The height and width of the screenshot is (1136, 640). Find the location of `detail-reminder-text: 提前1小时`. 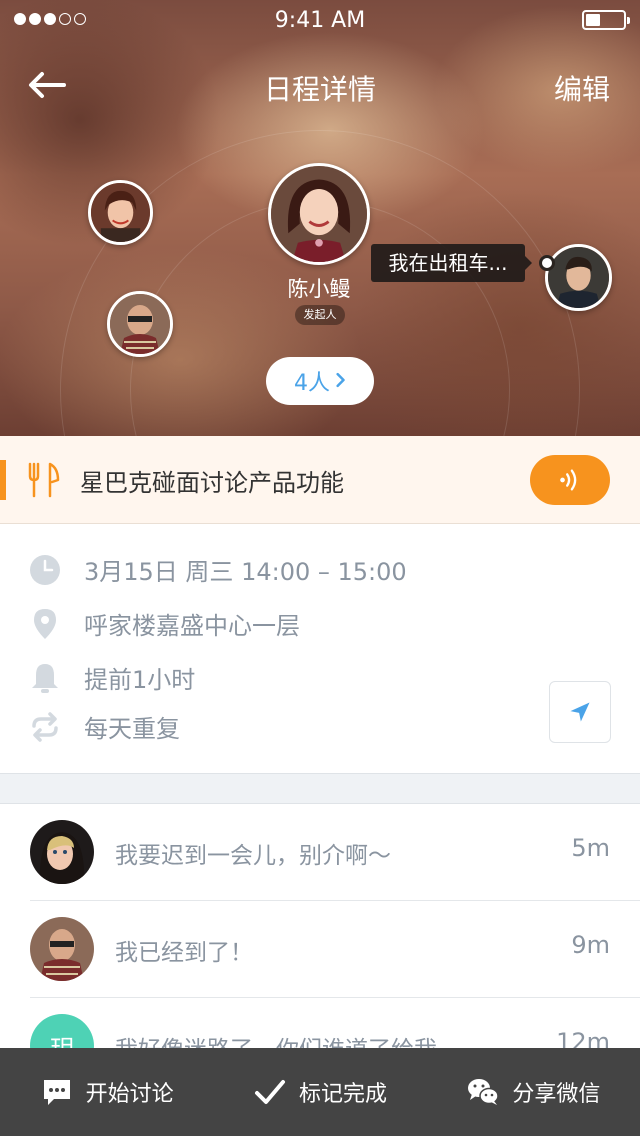

detail-reminder-text: 提前1小时 is located at coordinates (140, 680).